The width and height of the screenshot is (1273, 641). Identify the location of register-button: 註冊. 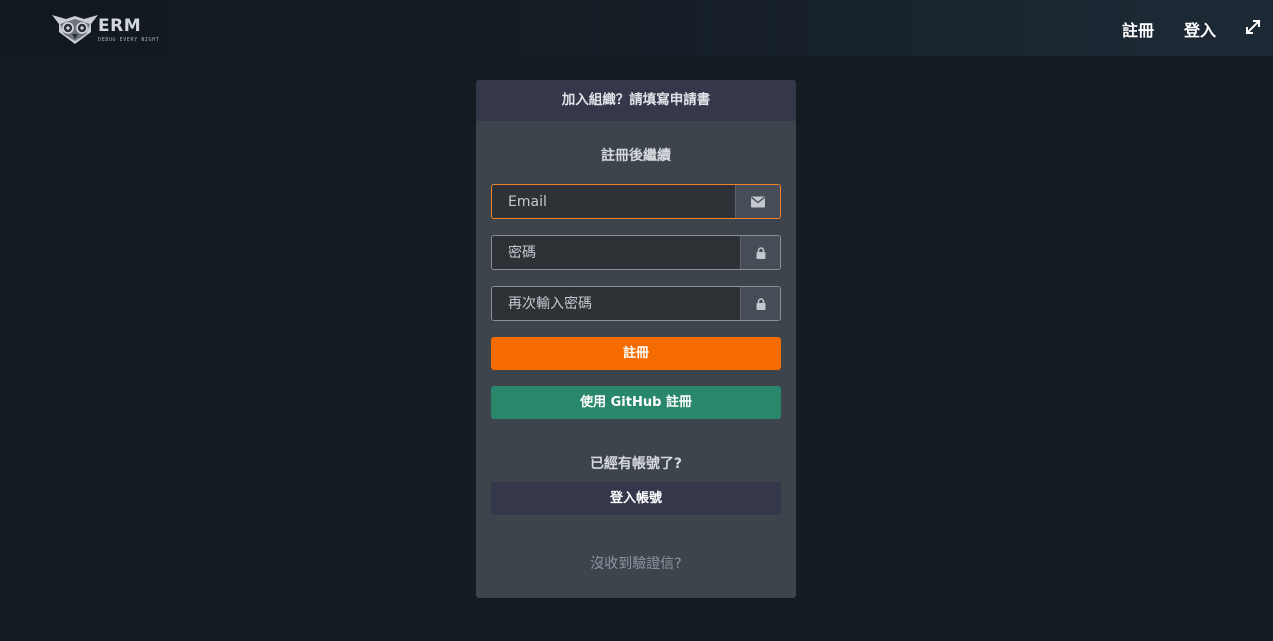
(636, 353).